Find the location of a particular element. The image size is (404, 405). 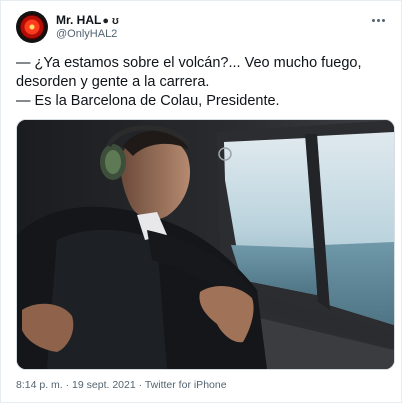

avatar is located at coordinates (32, 27).